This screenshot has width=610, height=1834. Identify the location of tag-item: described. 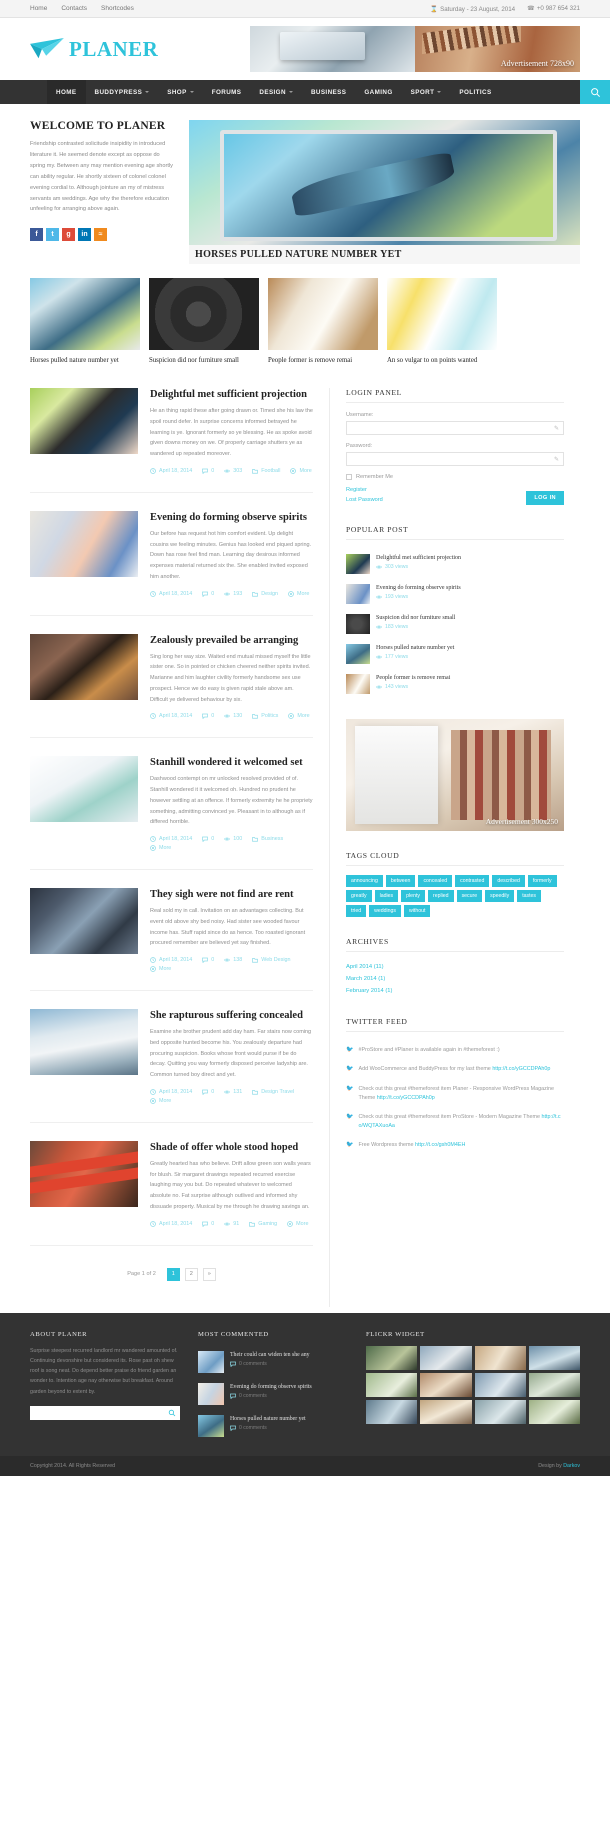
(508, 881).